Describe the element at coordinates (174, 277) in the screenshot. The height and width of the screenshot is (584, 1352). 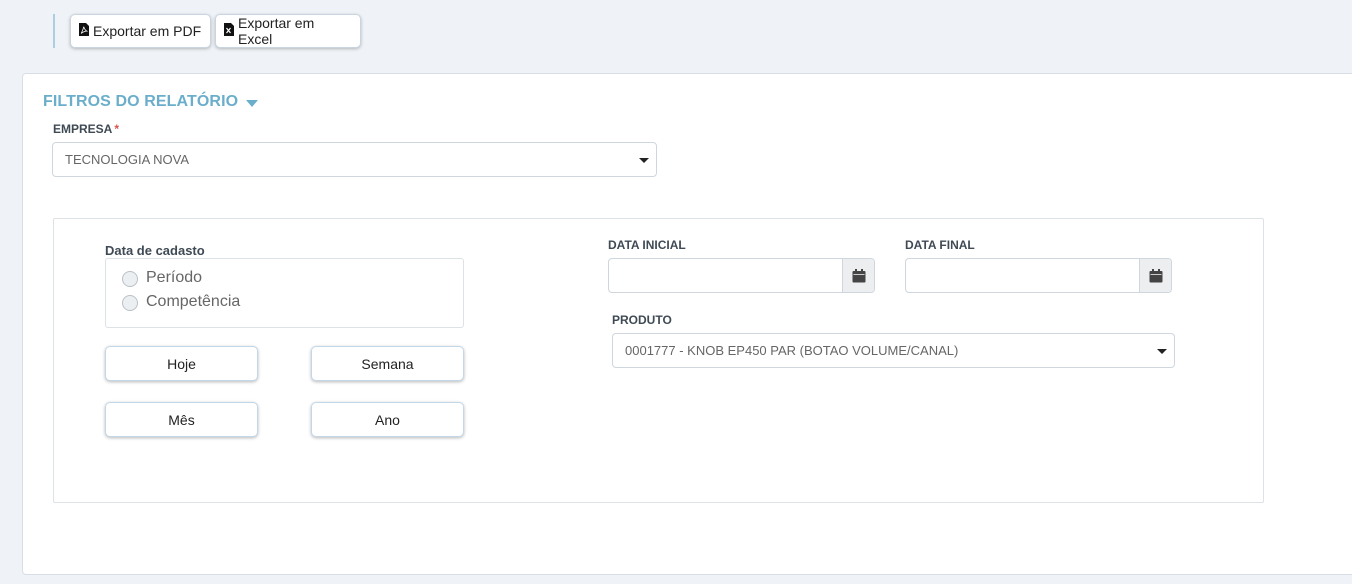
I see `radio-periodo-label: Período` at that location.